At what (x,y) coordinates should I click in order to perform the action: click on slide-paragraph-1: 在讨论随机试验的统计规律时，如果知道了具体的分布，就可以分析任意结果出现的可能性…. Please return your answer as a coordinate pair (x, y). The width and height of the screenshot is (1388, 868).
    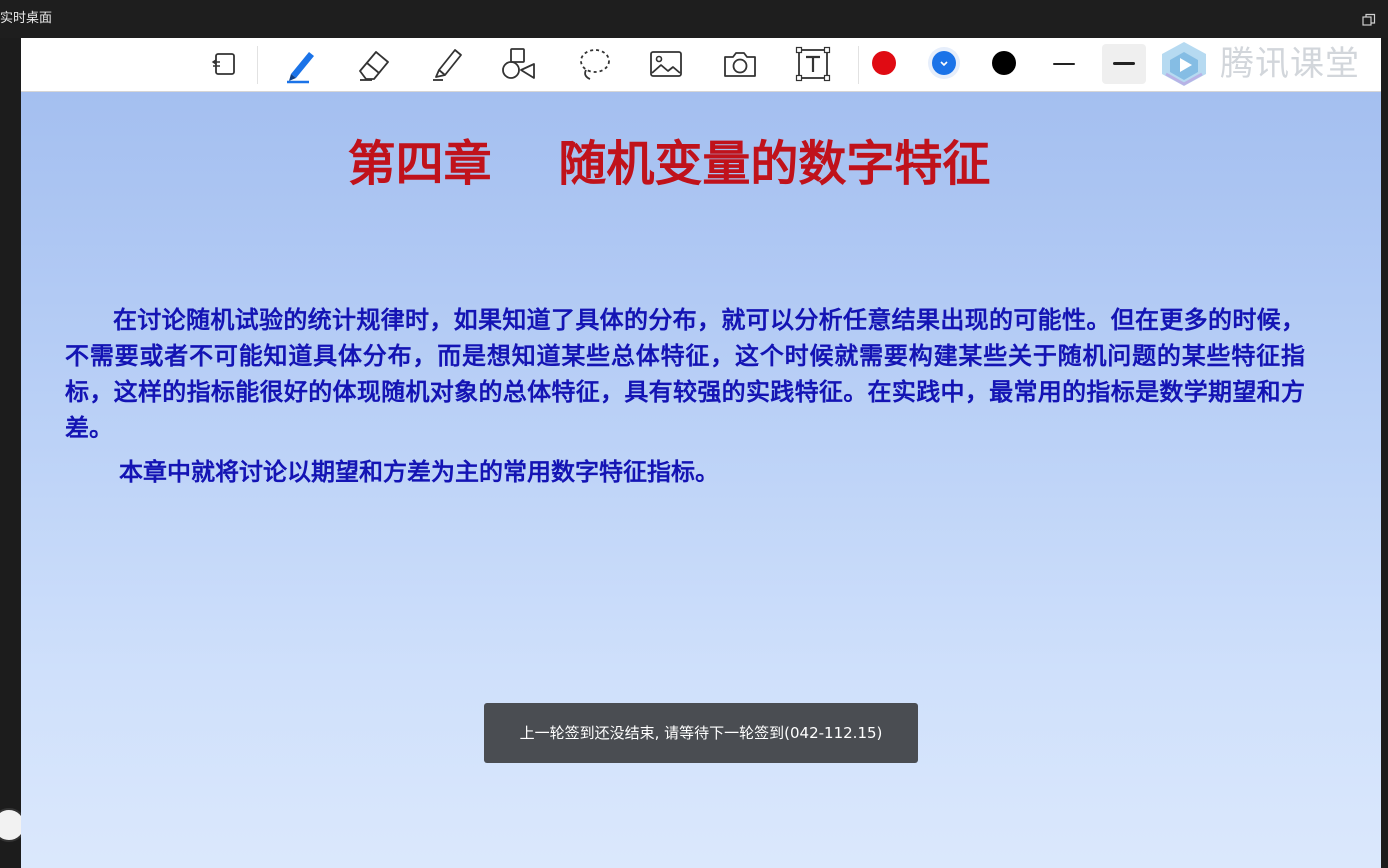
    Looking at the image, I should click on (685, 373).